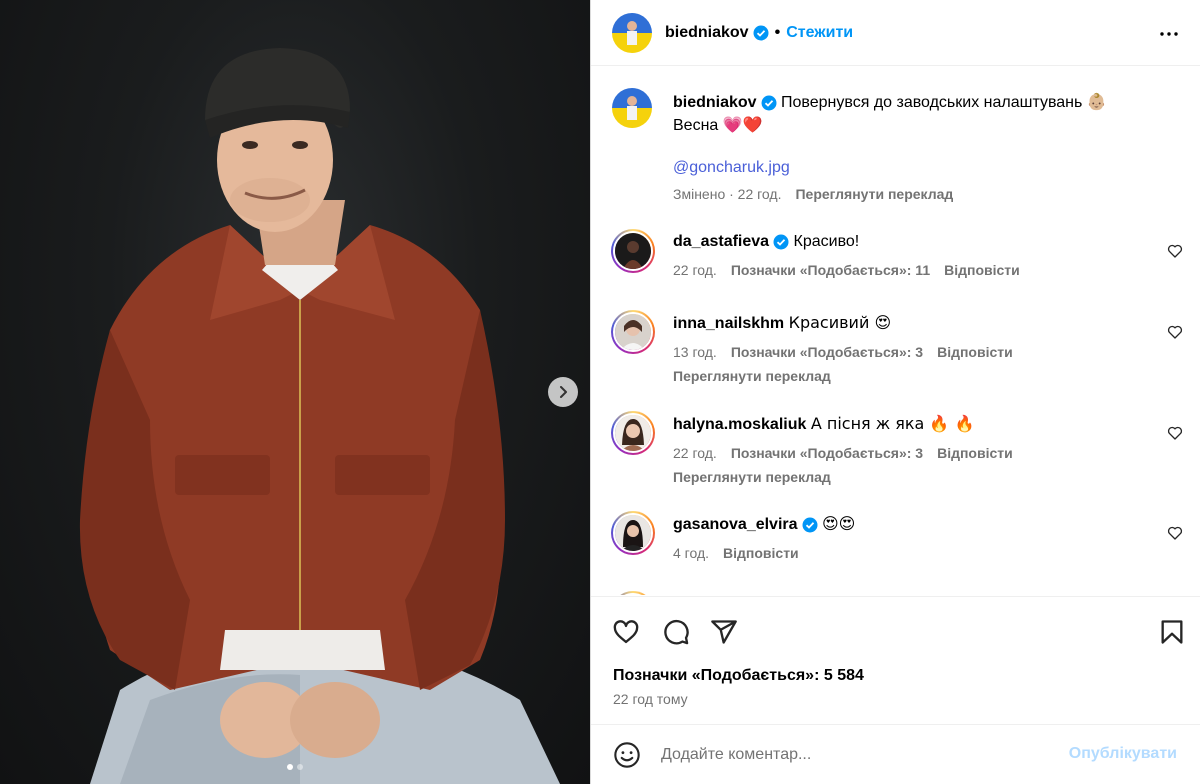 Image resolution: width=1200 pixels, height=784 pixels. Describe the element at coordinates (650, 699) in the screenshot. I see `post-time: 22 год тому` at that location.